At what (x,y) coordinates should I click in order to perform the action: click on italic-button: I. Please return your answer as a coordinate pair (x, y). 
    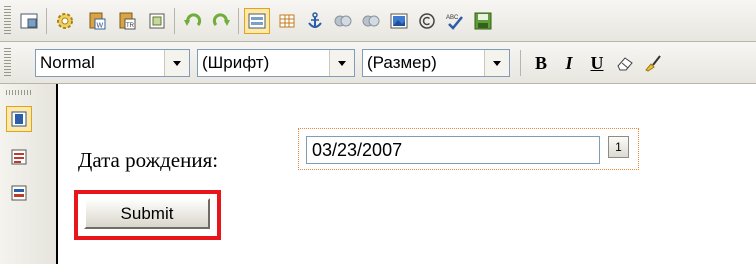
    Looking at the image, I should click on (569, 63).